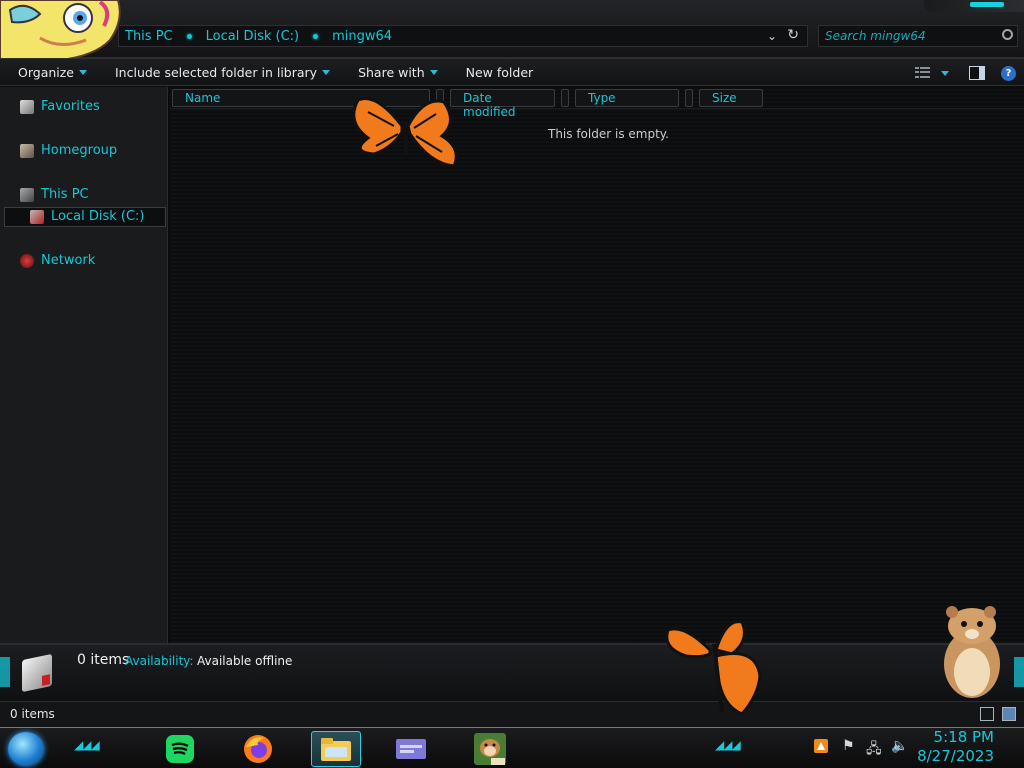 The width and height of the screenshot is (1024, 768). I want to click on share-with-button: Share with, so click(394, 72).